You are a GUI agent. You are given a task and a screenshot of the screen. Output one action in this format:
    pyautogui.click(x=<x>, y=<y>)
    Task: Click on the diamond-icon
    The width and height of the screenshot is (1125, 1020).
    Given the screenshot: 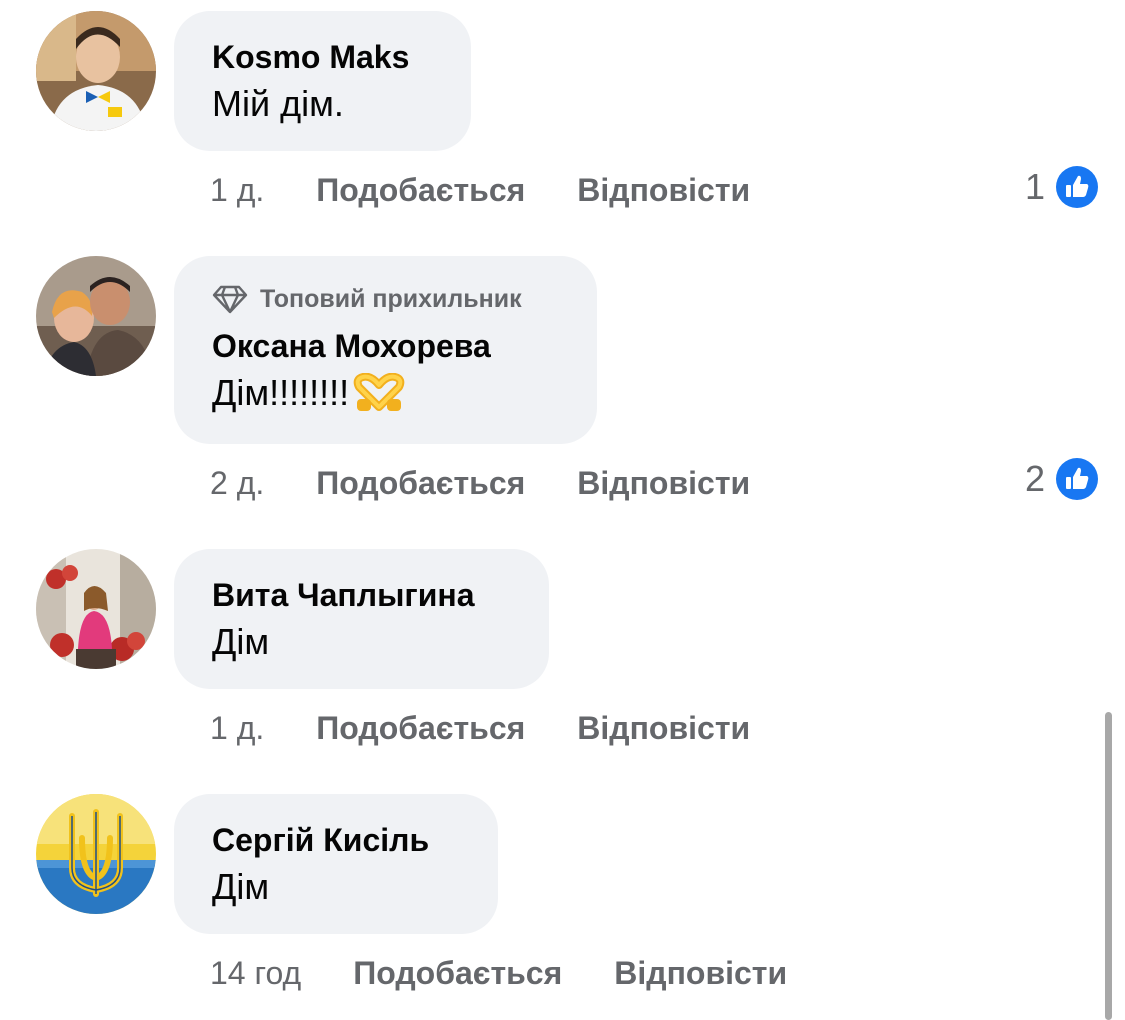 What is the action you would take?
    pyautogui.click(x=230, y=299)
    